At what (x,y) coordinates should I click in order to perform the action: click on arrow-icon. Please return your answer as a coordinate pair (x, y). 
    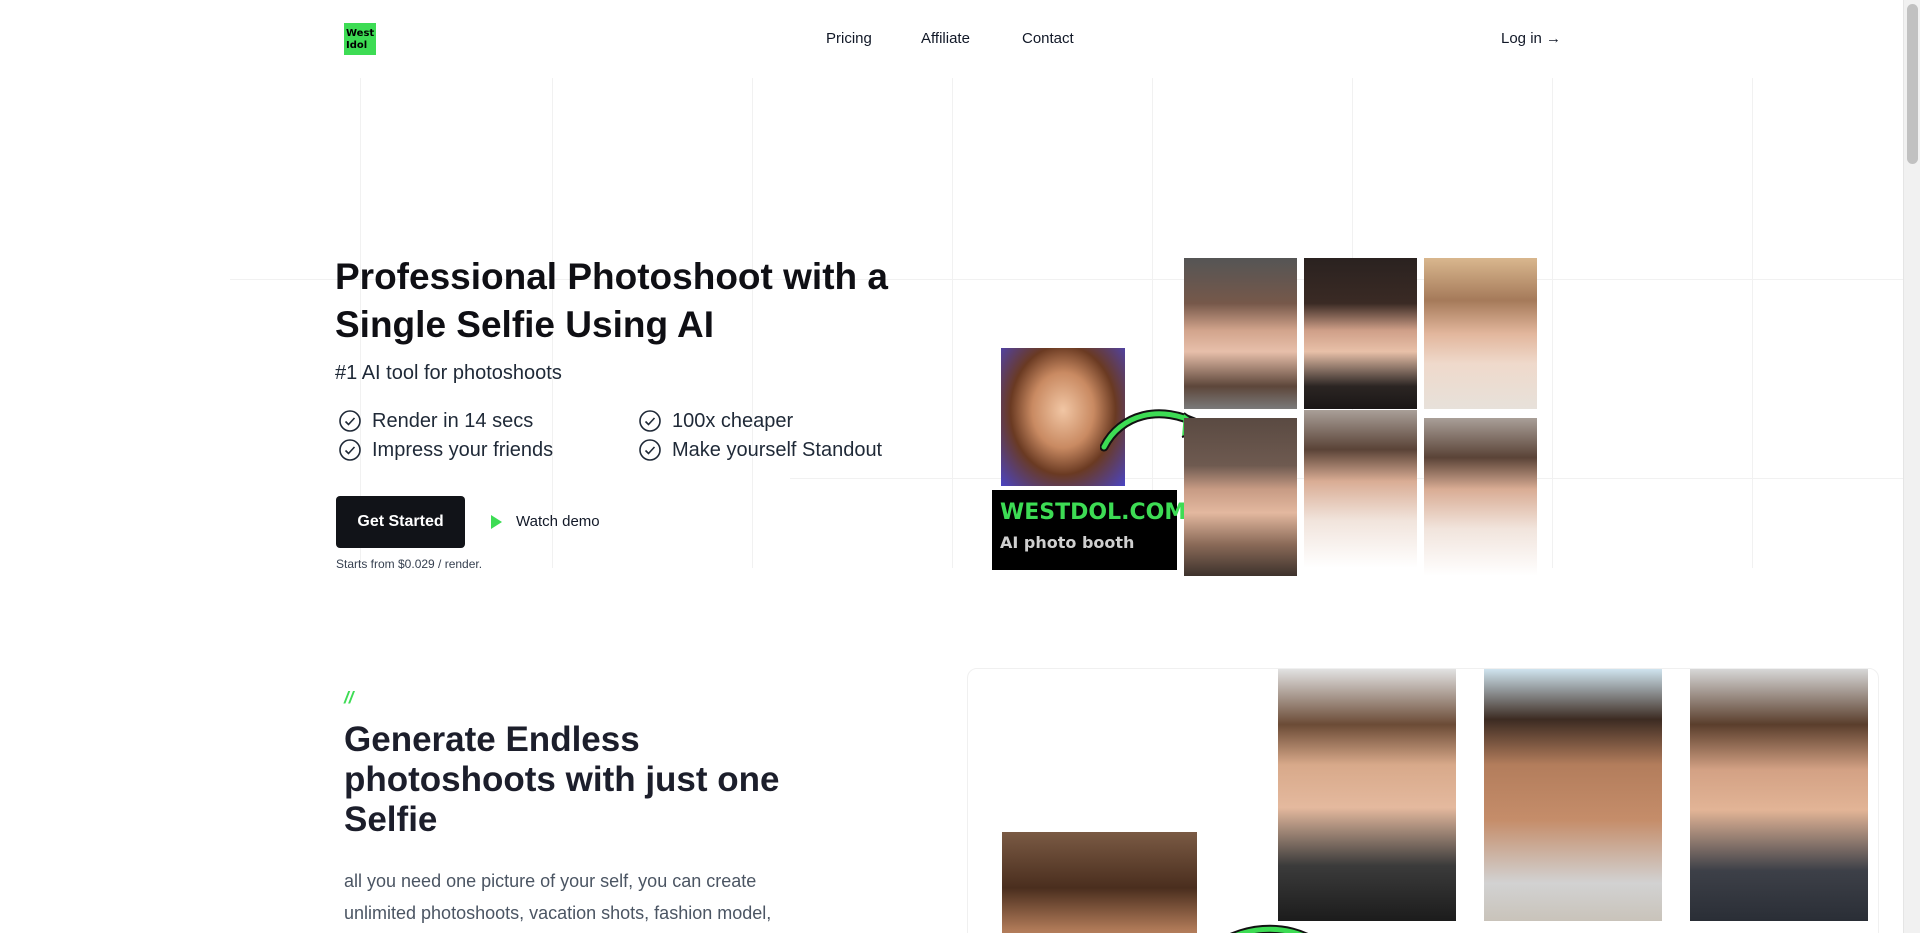
    Looking at the image, I should click on (1269, 928).